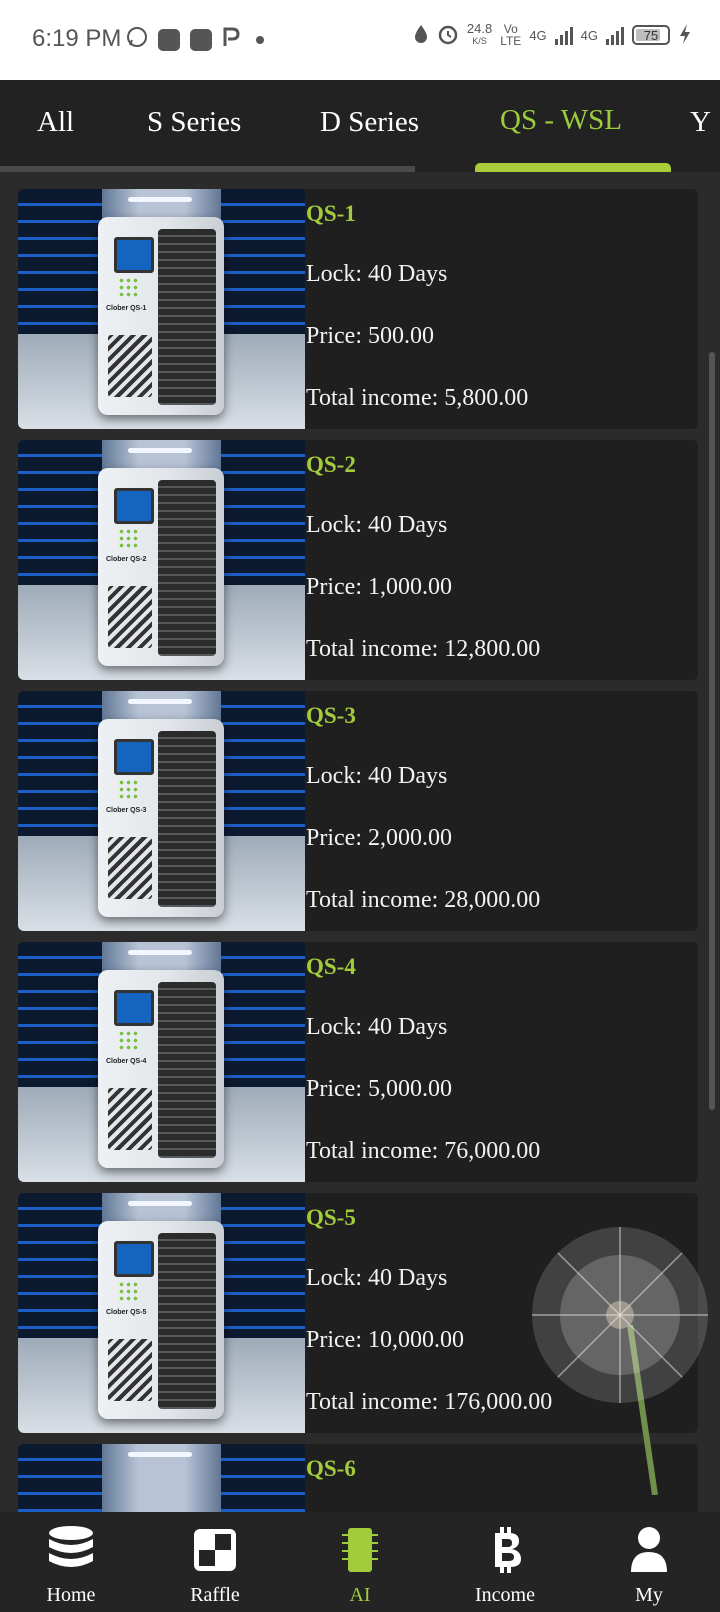 The height and width of the screenshot is (1612, 720). I want to click on list-scrollbar, so click(712, 731).